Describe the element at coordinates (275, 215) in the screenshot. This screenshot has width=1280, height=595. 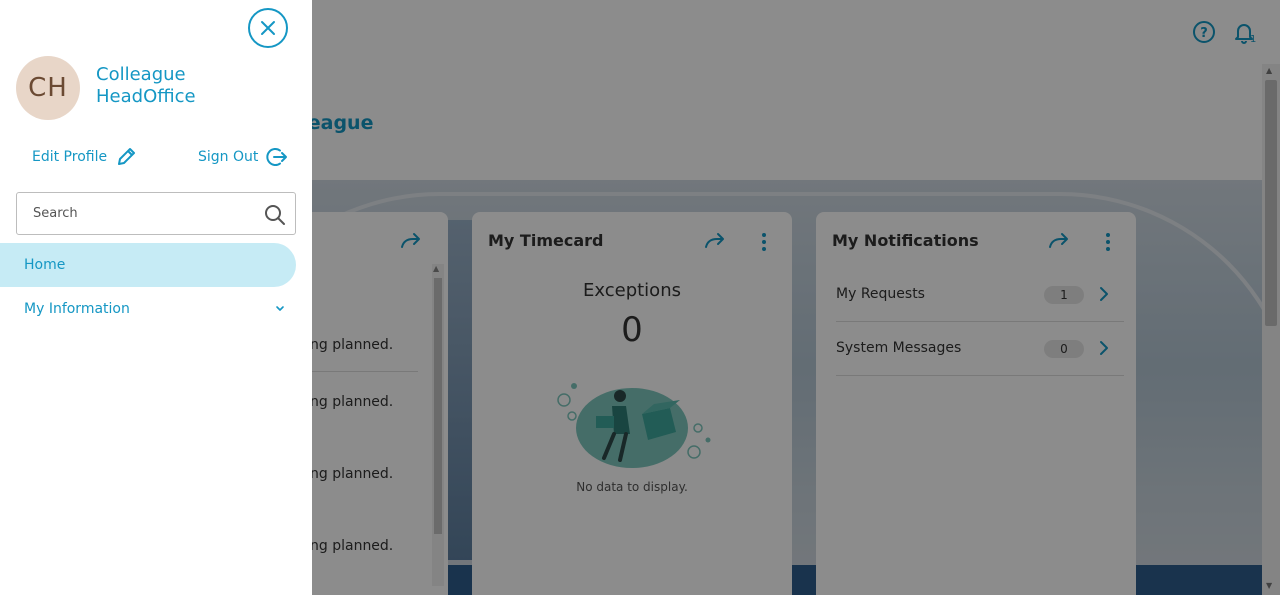
I see `search-icon` at that location.